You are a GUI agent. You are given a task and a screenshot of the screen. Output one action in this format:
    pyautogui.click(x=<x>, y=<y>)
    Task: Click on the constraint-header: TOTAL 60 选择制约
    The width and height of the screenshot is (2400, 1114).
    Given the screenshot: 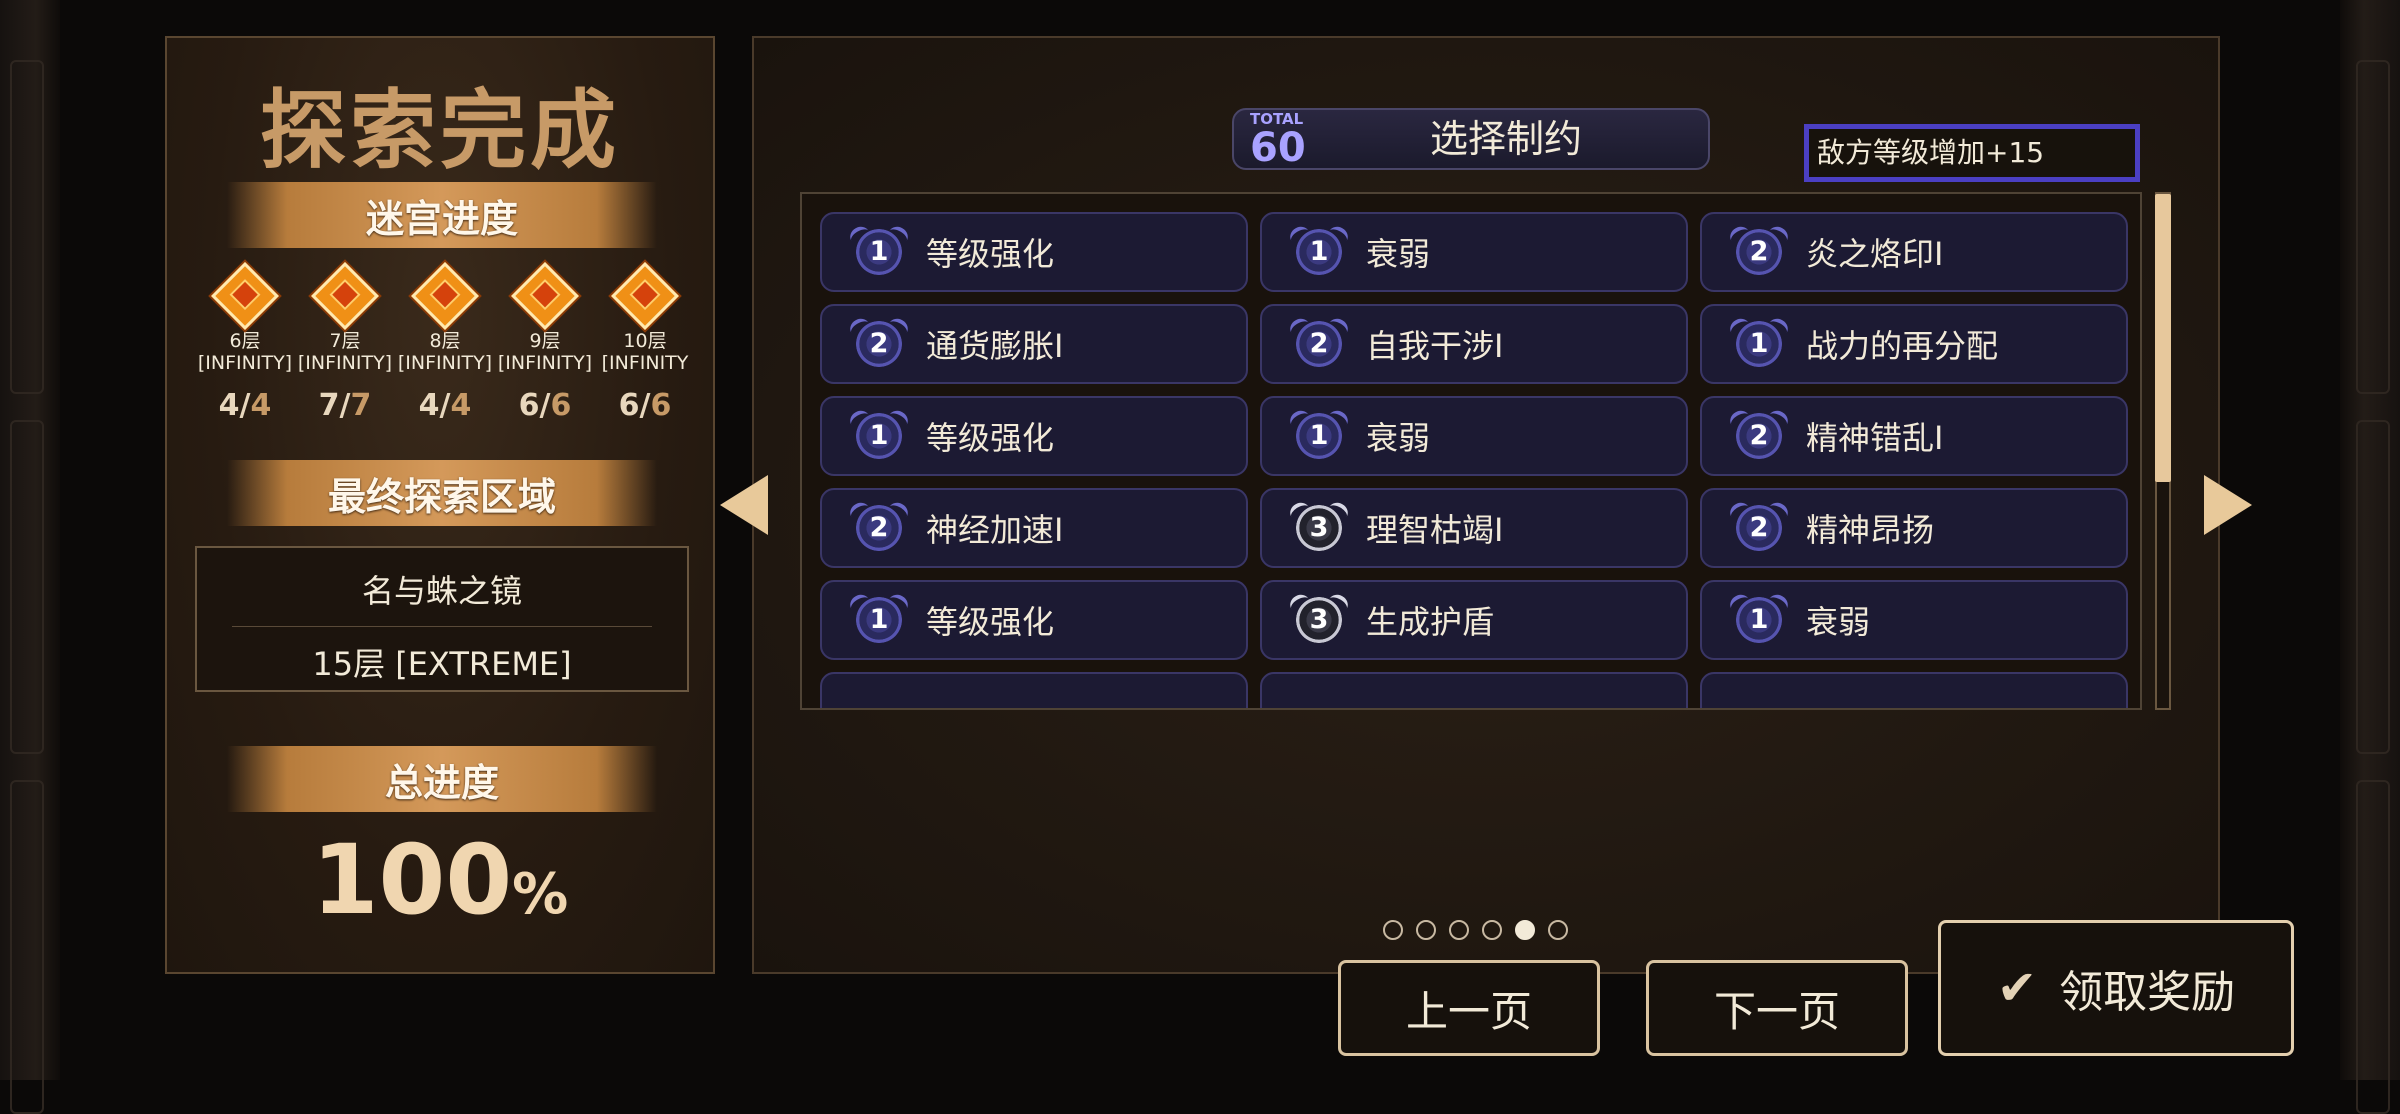 What is the action you would take?
    pyautogui.click(x=1471, y=139)
    